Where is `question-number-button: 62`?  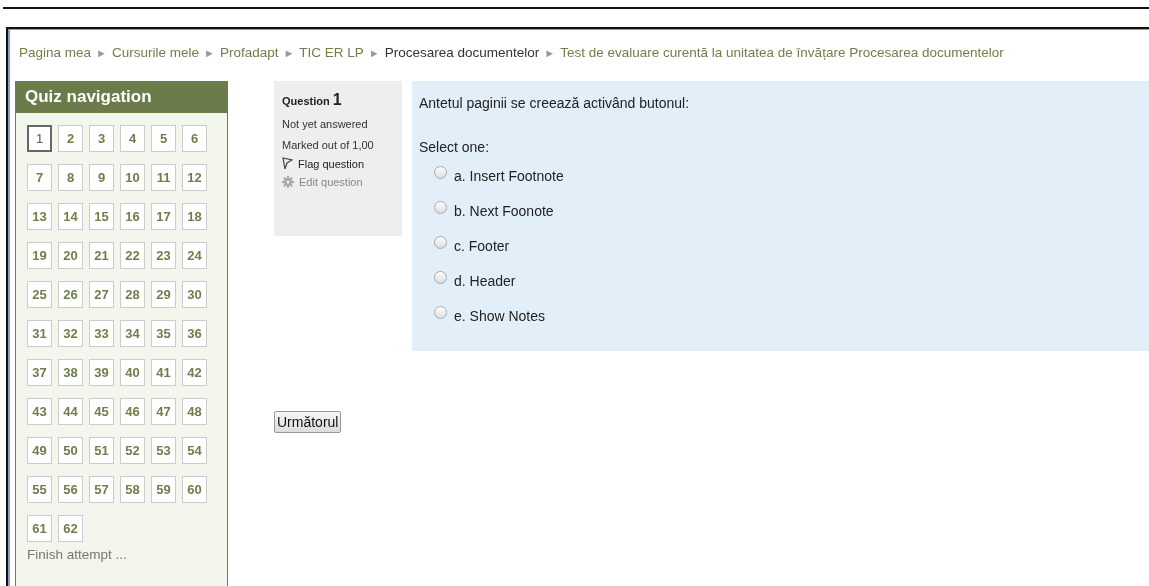 question-number-button: 62 is located at coordinates (70, 528).